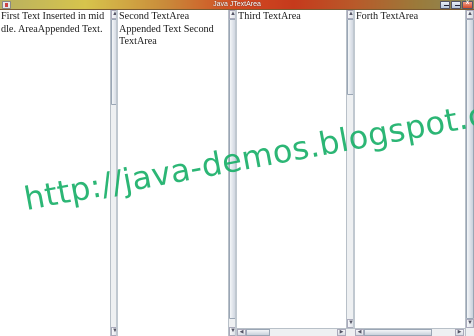  Describe the element at coordinates (445, 5) in the screenshot. I see `minimize-icon` at that location.